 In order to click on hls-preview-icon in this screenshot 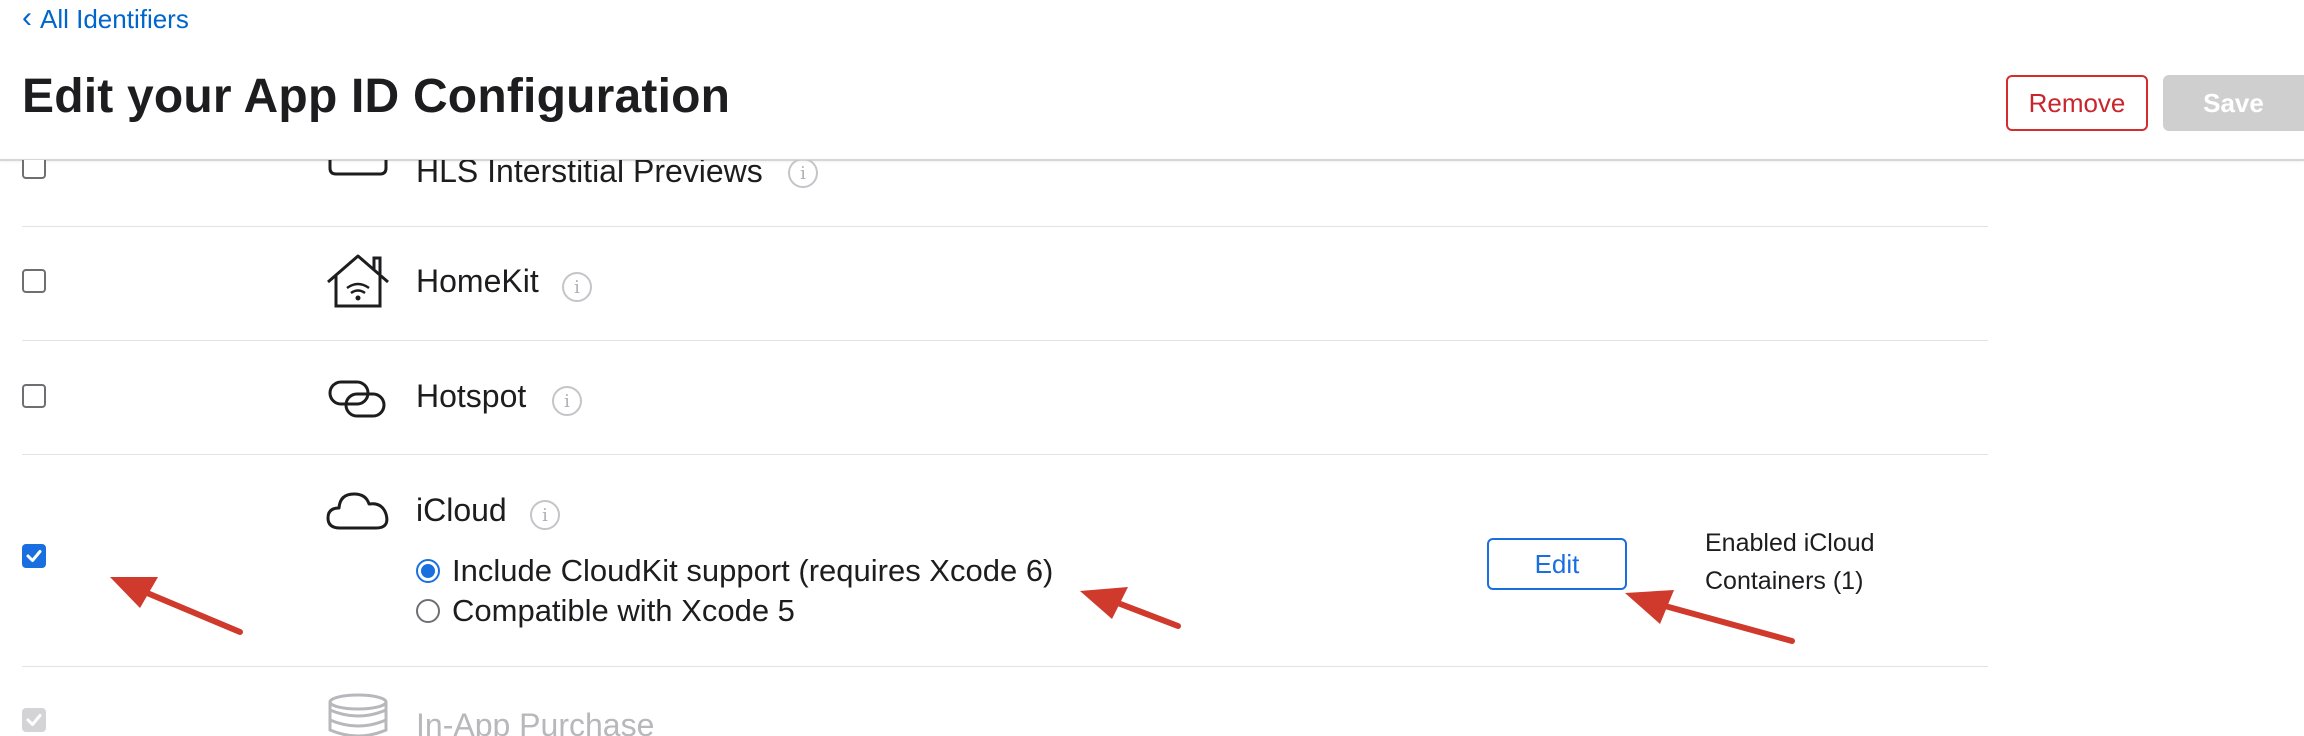, I will do `click(358, 168)`.